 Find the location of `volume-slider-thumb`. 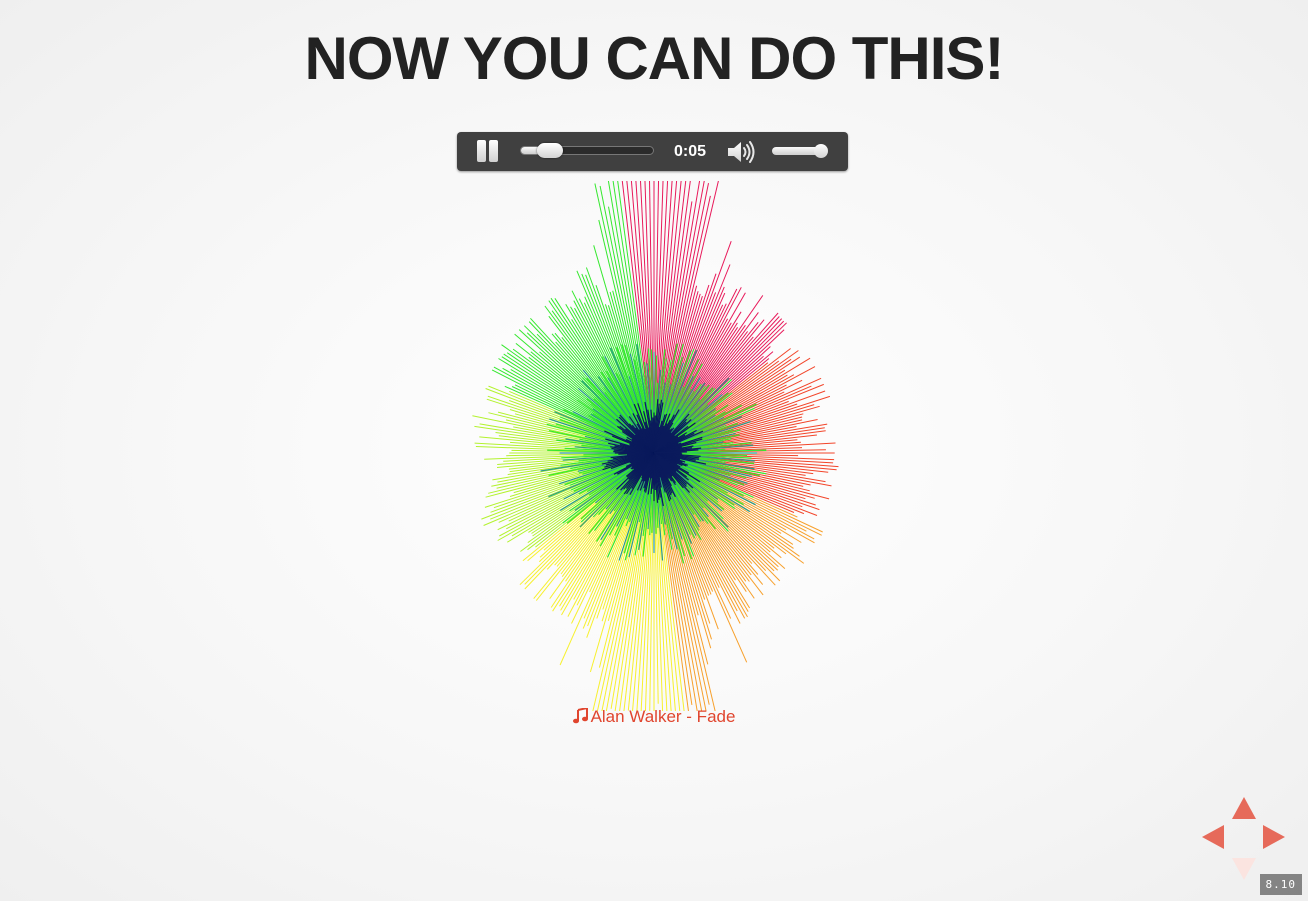

volume-slider-thumb is located at coordinates (821, 151).